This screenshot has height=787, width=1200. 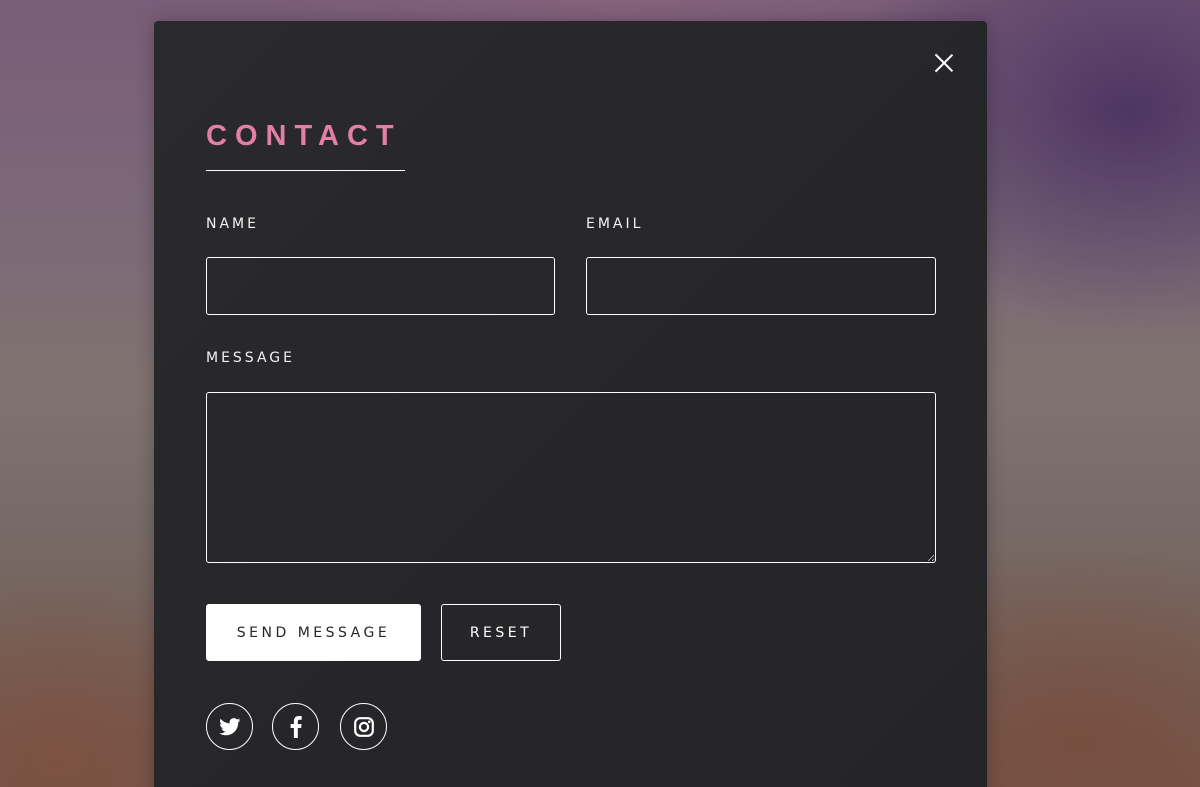 I want to click on send-message-button: SEND MESSAGE, so click(x=313, y=632).